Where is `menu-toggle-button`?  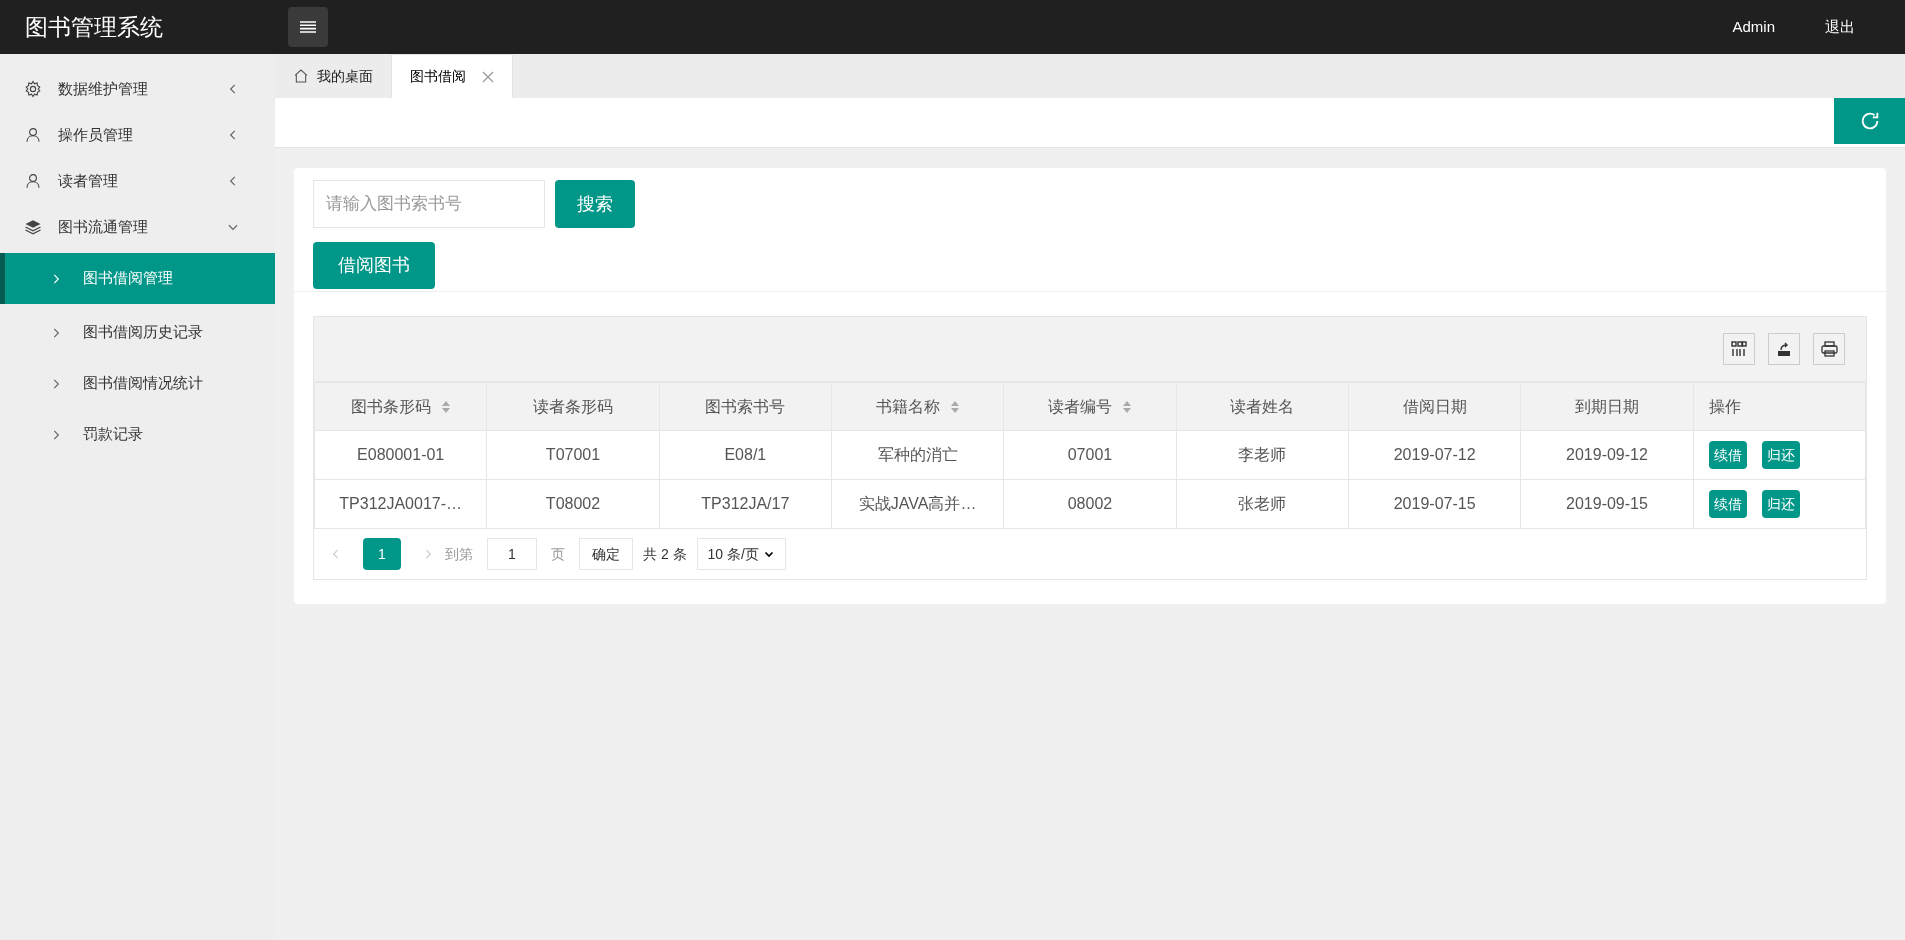 menu-toggle-button is located at coordinates (308, 27).